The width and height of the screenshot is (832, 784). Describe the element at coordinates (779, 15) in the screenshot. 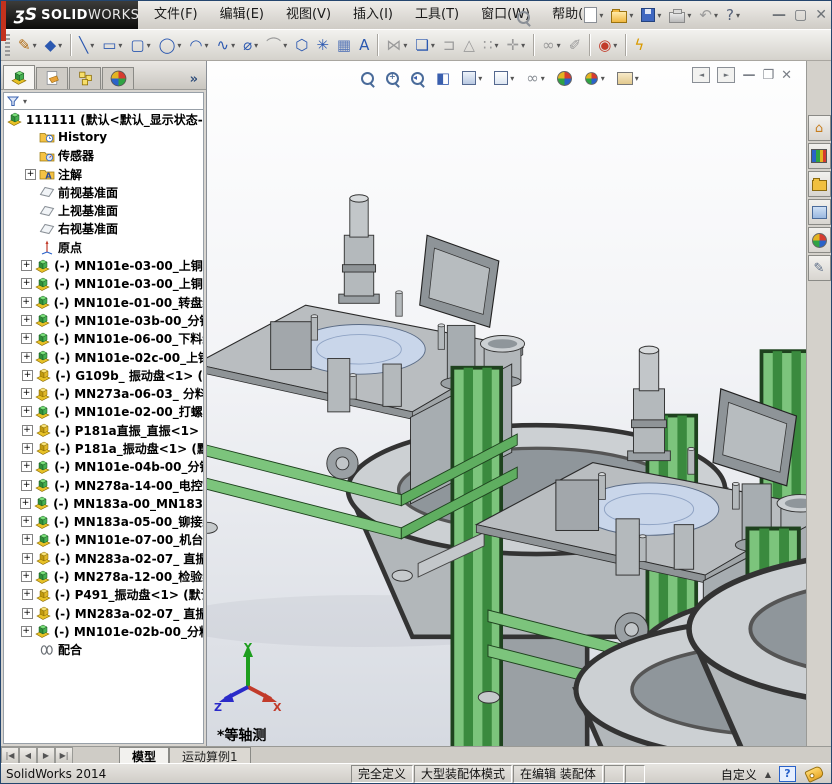

I see `minimize-button: —` at that location.